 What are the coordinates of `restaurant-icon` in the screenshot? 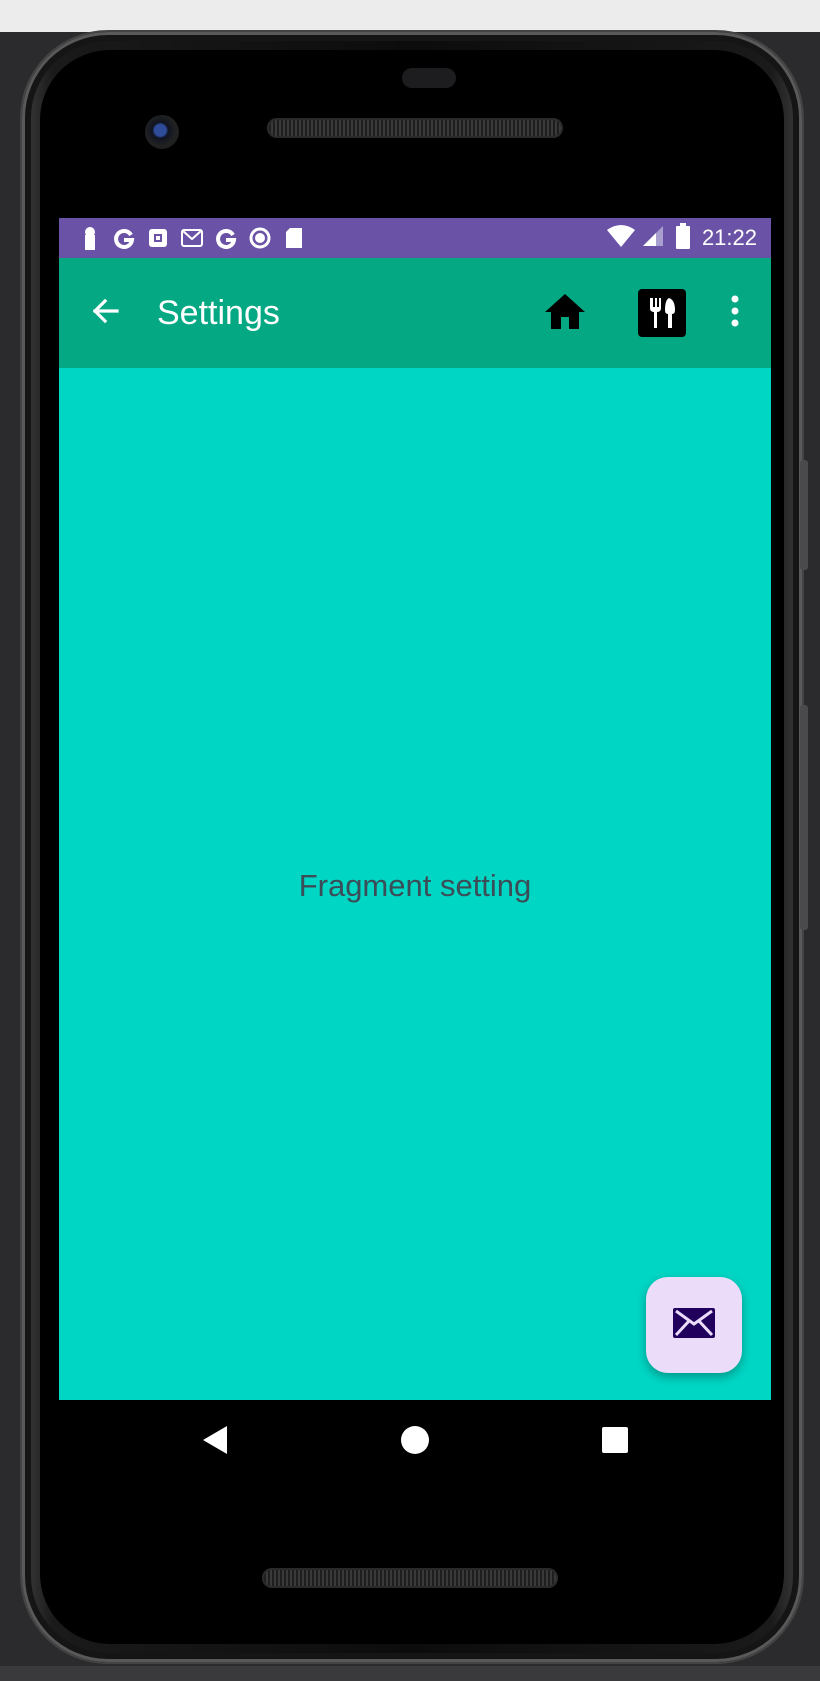 It's located at (662, 313).